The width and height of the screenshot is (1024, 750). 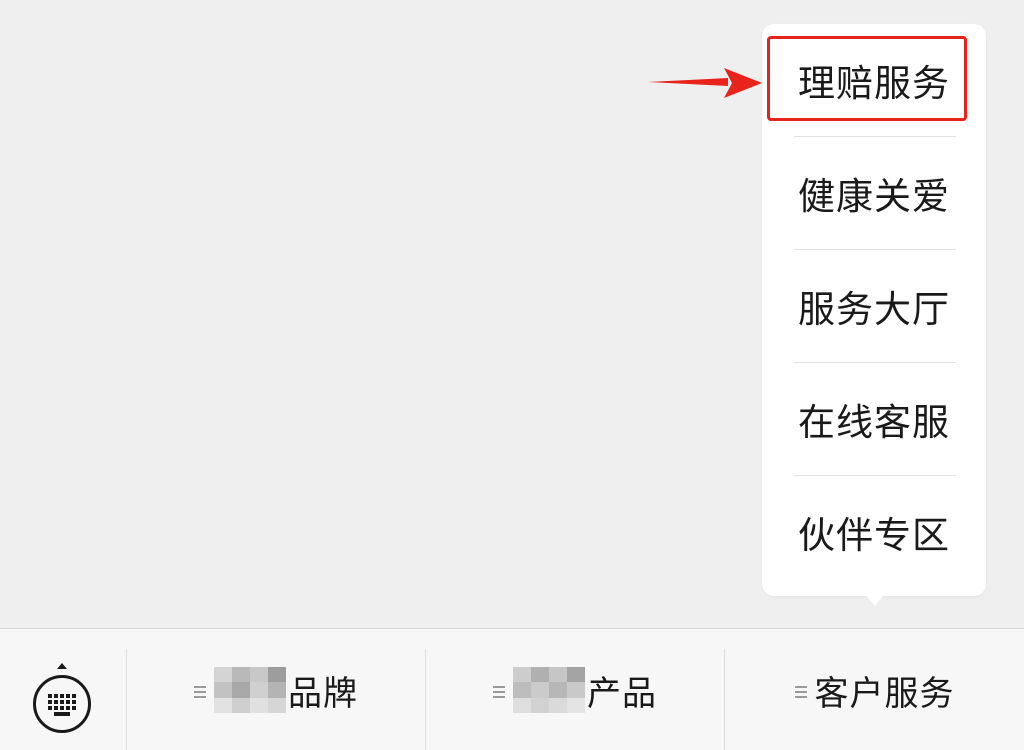 I want to click on keyboard-toggle-button, so click(x=63, y=689).